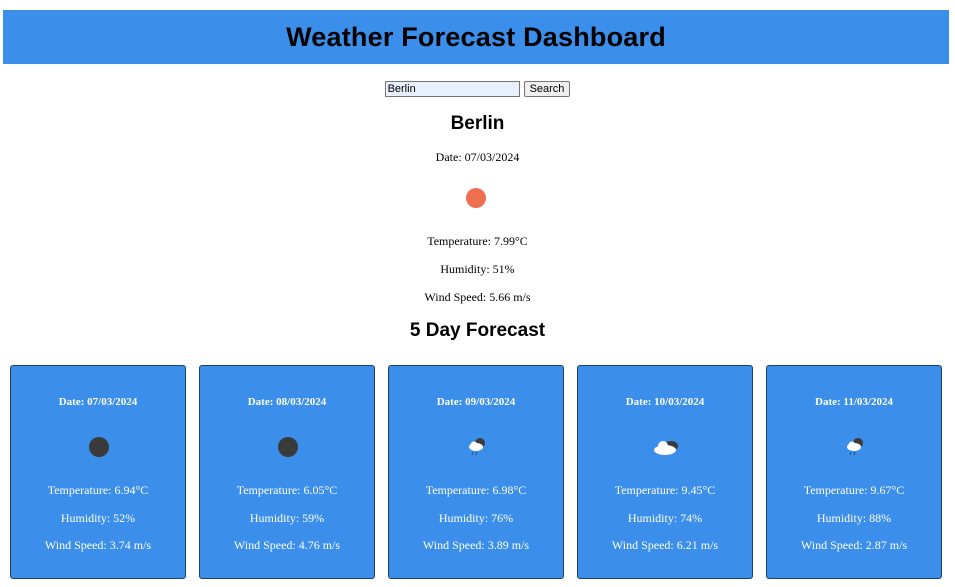 The width and height of the screenshot is (955, 587). I want to click on city-search-input, so click(452, 89).